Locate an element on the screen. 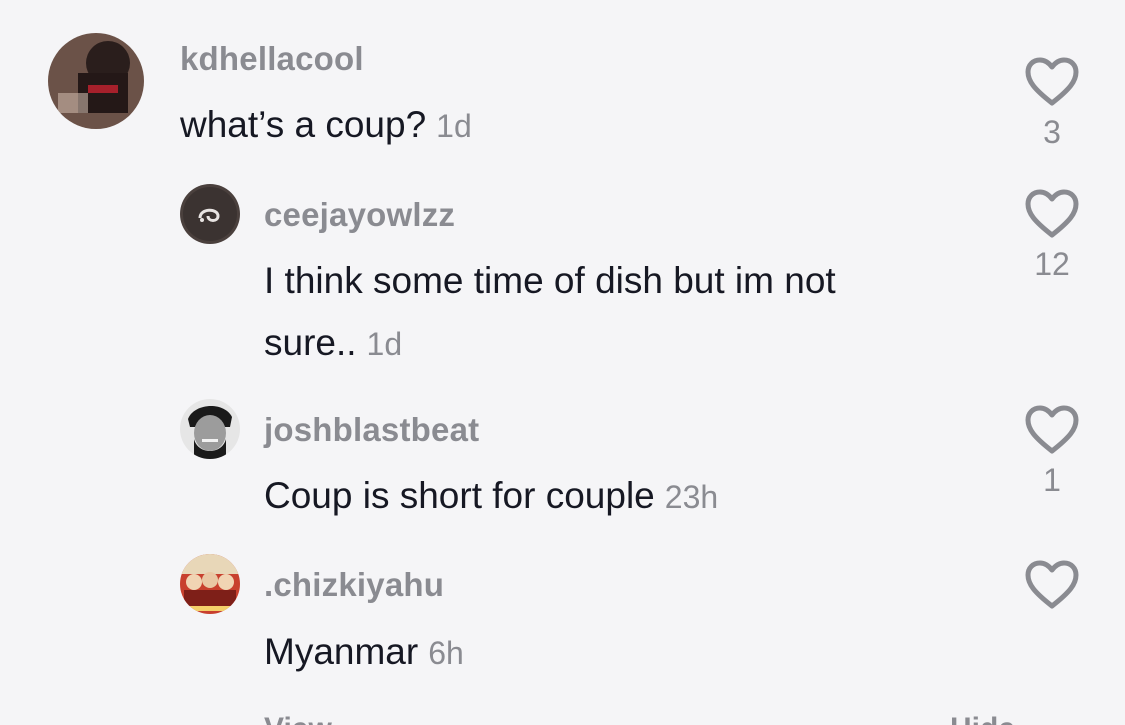 The height and width of the screenshot is (725, 1125). like-count: 12 is located at coordinates (1052, 264).